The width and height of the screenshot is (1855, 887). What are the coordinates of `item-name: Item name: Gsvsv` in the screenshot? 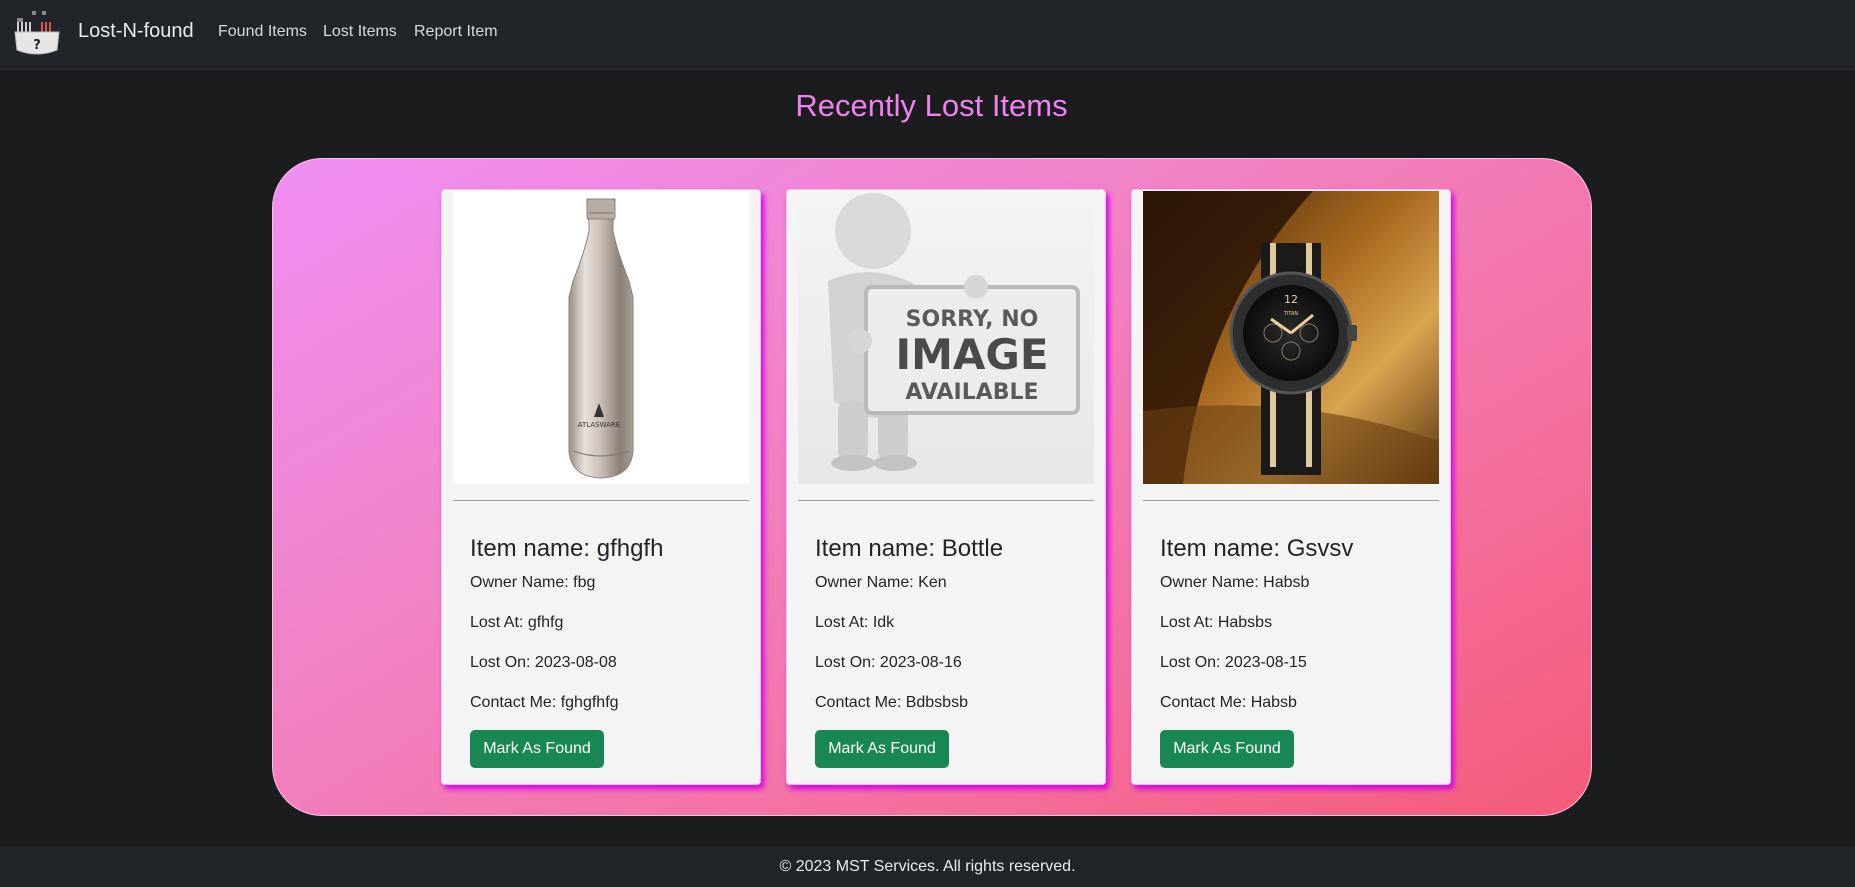 It's located at (1257, 548).